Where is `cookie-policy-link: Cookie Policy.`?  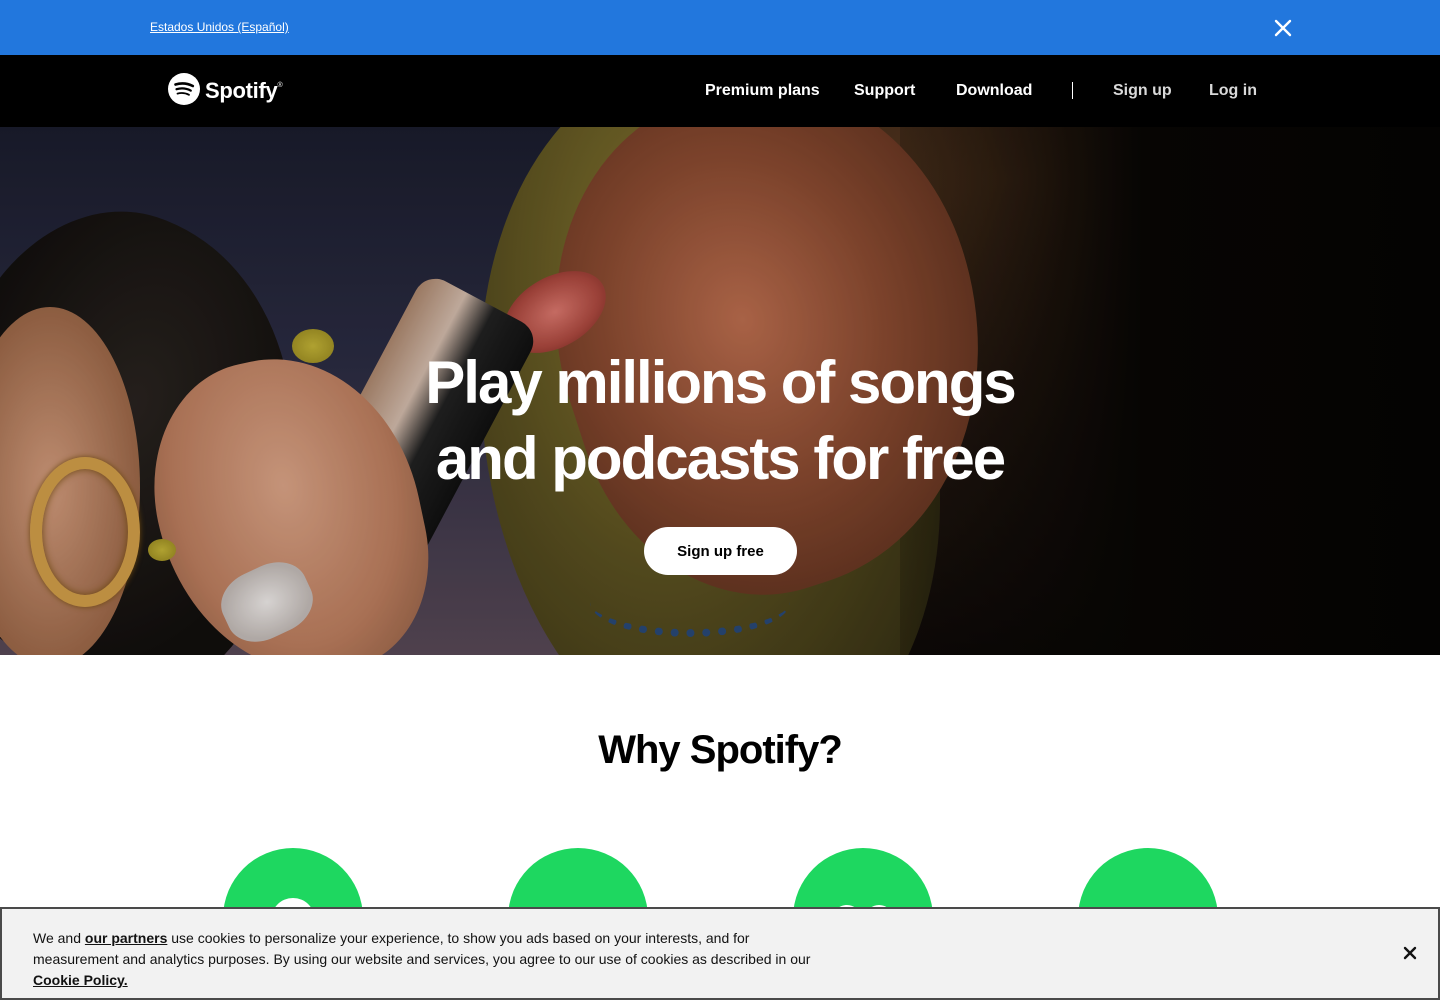 cookie-policy-link: Cookie Policy. is located at coordinates (80, 980).